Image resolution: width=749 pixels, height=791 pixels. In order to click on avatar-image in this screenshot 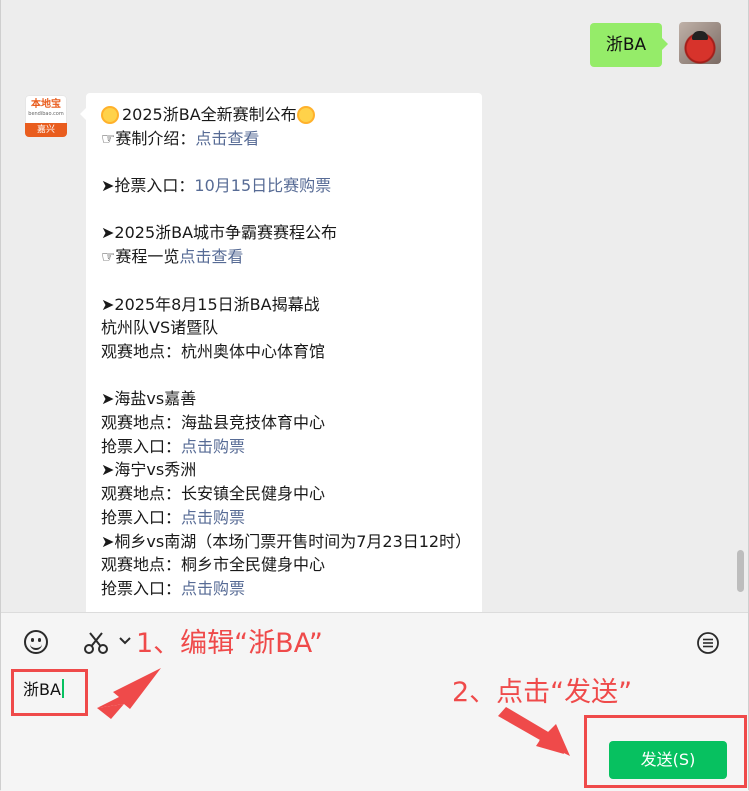, I will do `click(700, 35)`.